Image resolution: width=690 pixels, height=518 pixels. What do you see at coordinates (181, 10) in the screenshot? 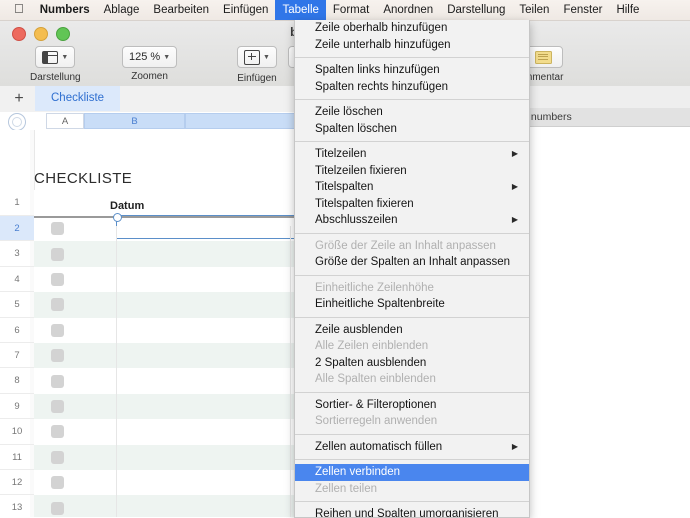
I see `menubar-item-bearbeiten: Bearbeiten` at bounding box center [181, 10].